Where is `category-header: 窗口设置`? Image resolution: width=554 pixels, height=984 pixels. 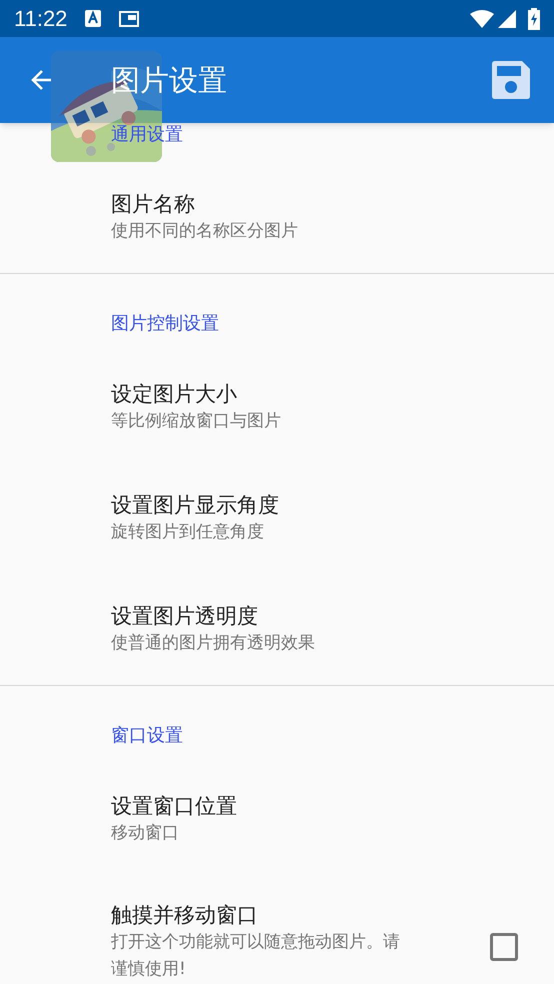
category-header: 窗口设置 is located at coordinates (147, 736).